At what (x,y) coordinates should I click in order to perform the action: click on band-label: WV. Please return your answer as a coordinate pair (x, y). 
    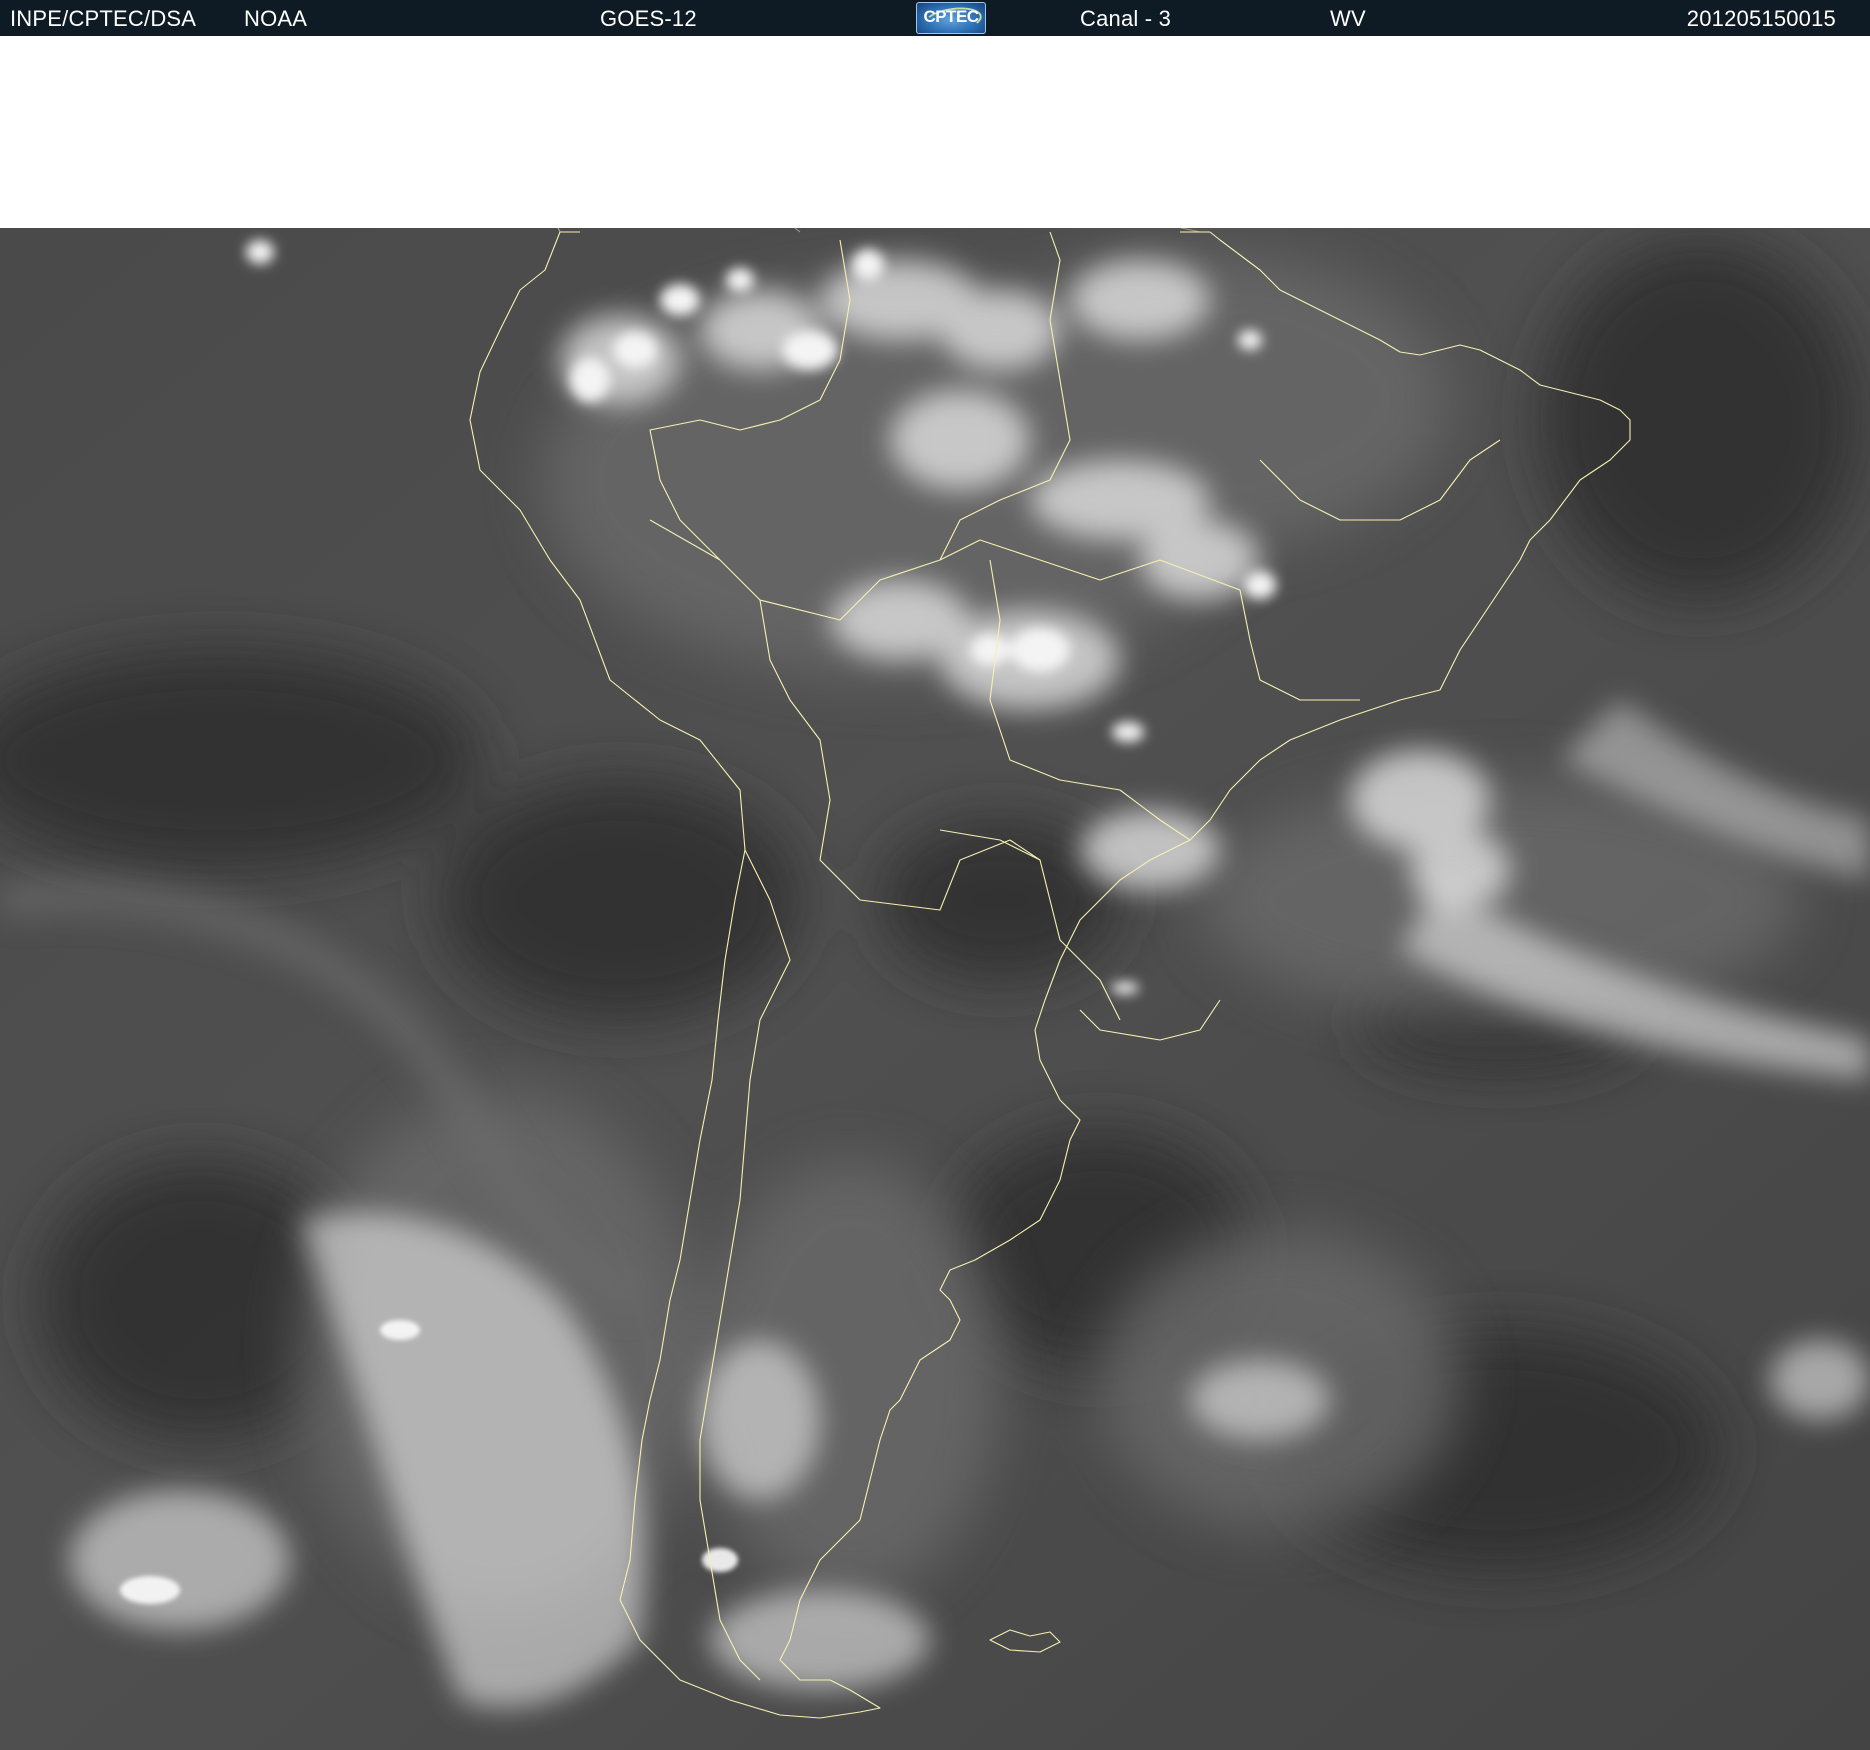
    Looking at the image, I should click on (1348, 18).